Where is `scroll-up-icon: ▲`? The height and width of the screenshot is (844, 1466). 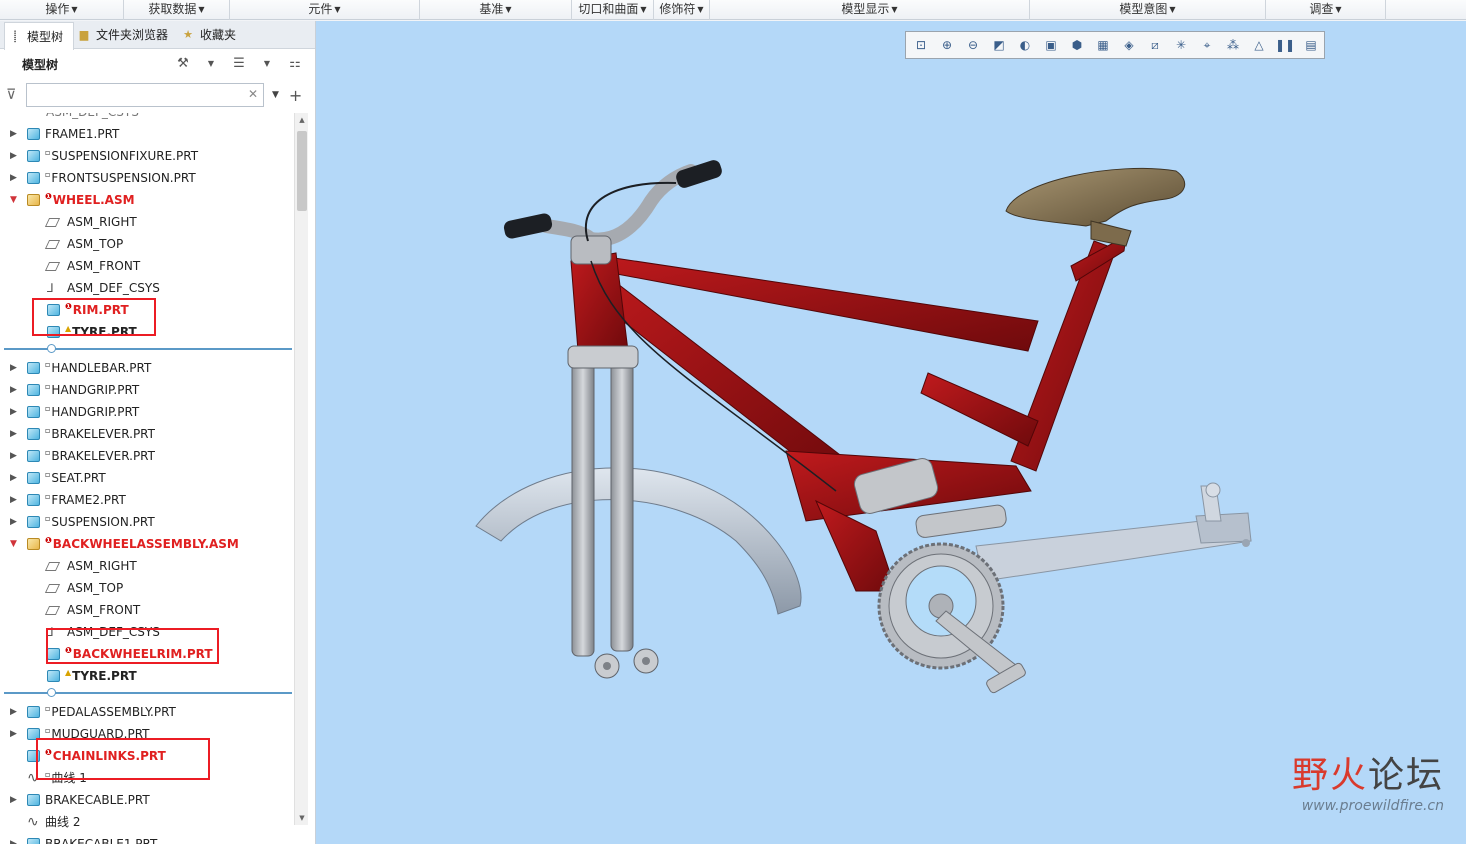 scroll-up-icon: ▲ is located at coordinates (302, 120).